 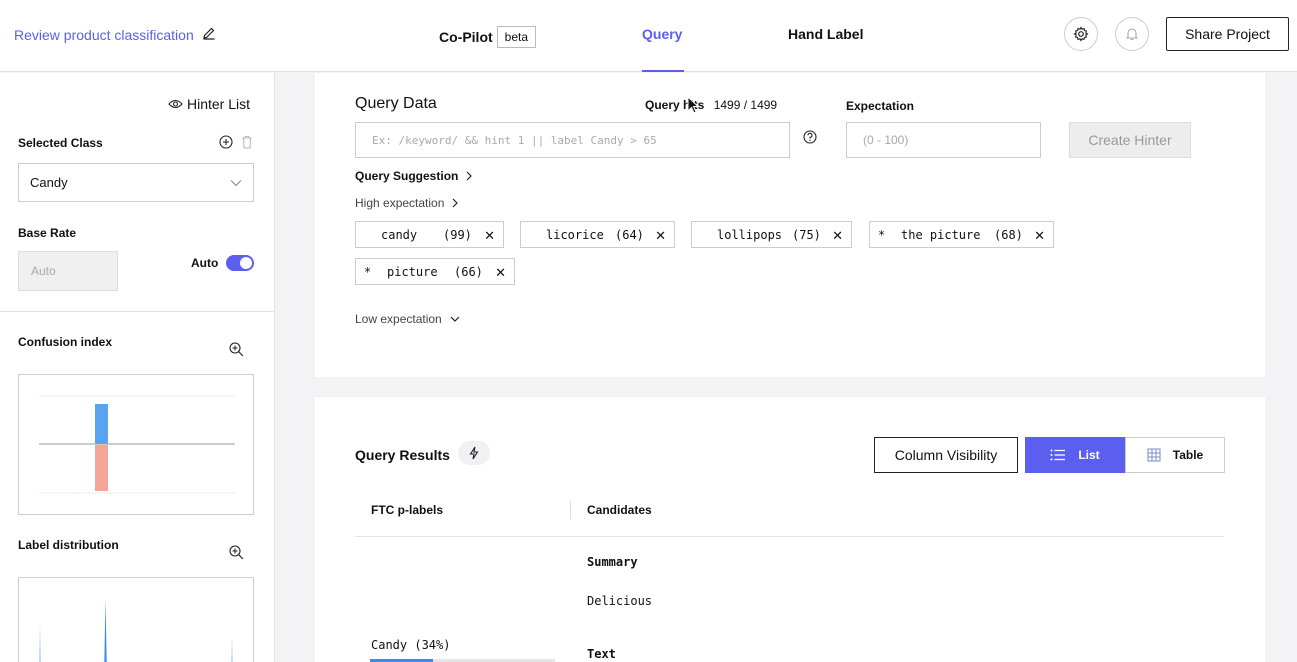 What do you see at coordinates (663, 71) in the screenshot?
I see `active-tab-indicator` at bounding box center [663, 71].